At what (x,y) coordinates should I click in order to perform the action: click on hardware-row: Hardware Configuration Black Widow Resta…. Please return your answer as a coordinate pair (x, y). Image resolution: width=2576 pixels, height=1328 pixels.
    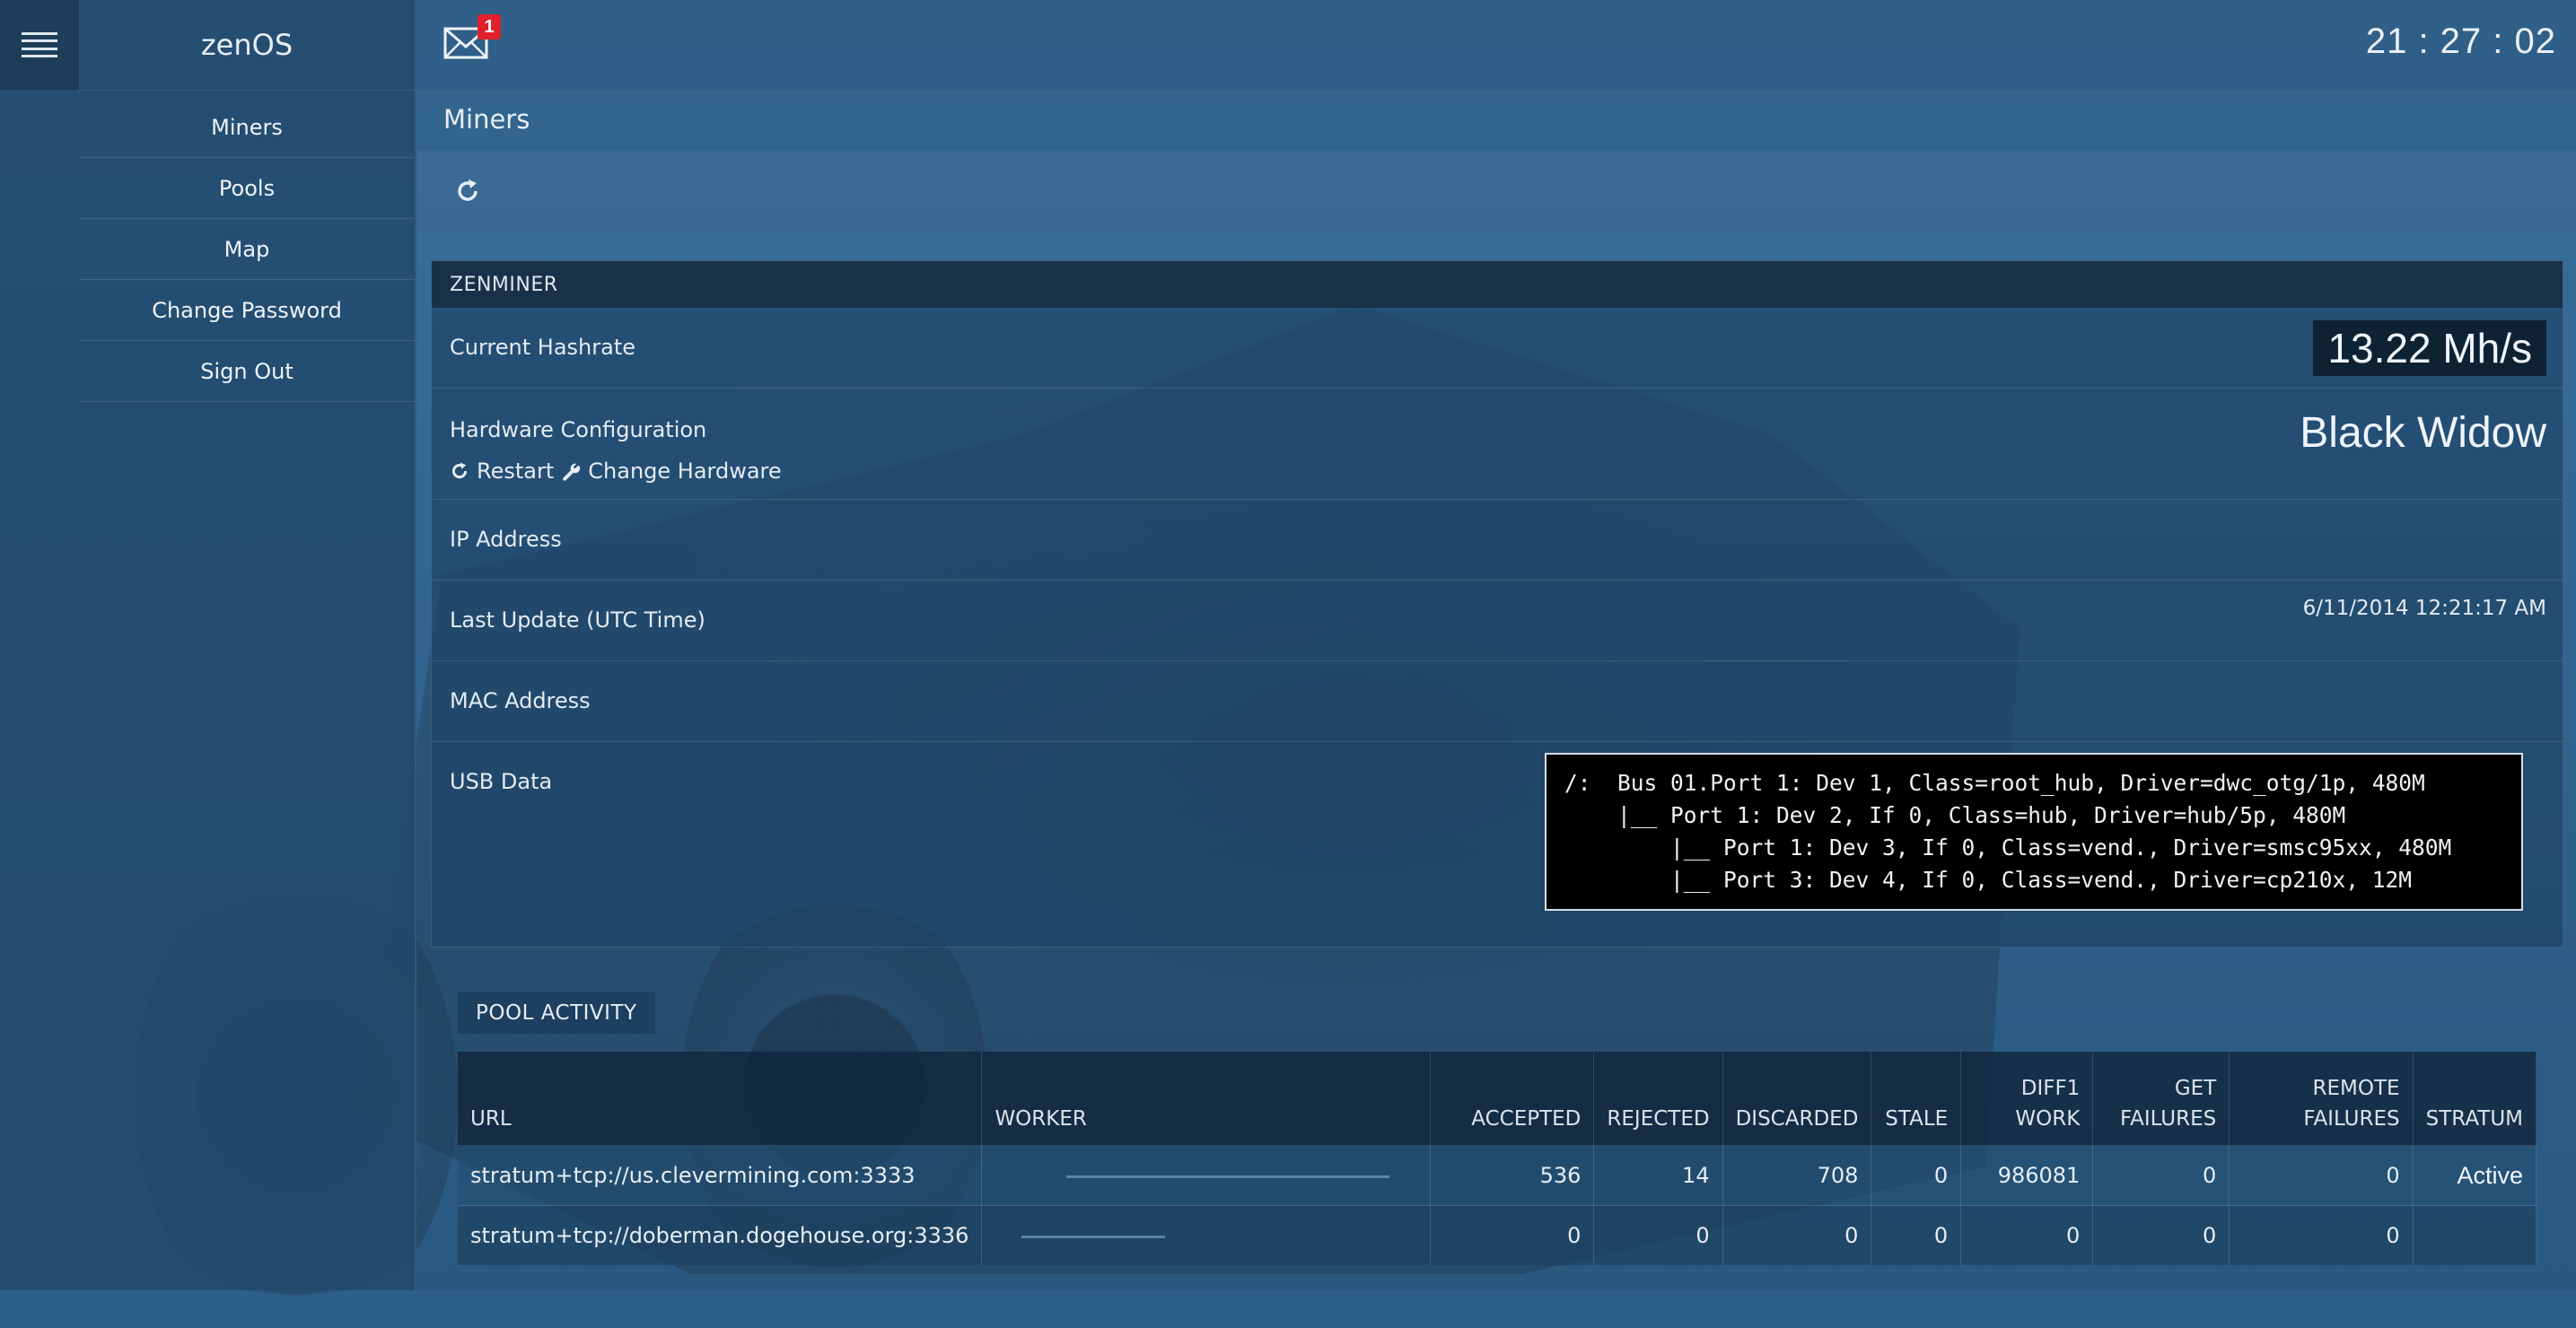
    Looking at the image, I should click on (1497, 445).